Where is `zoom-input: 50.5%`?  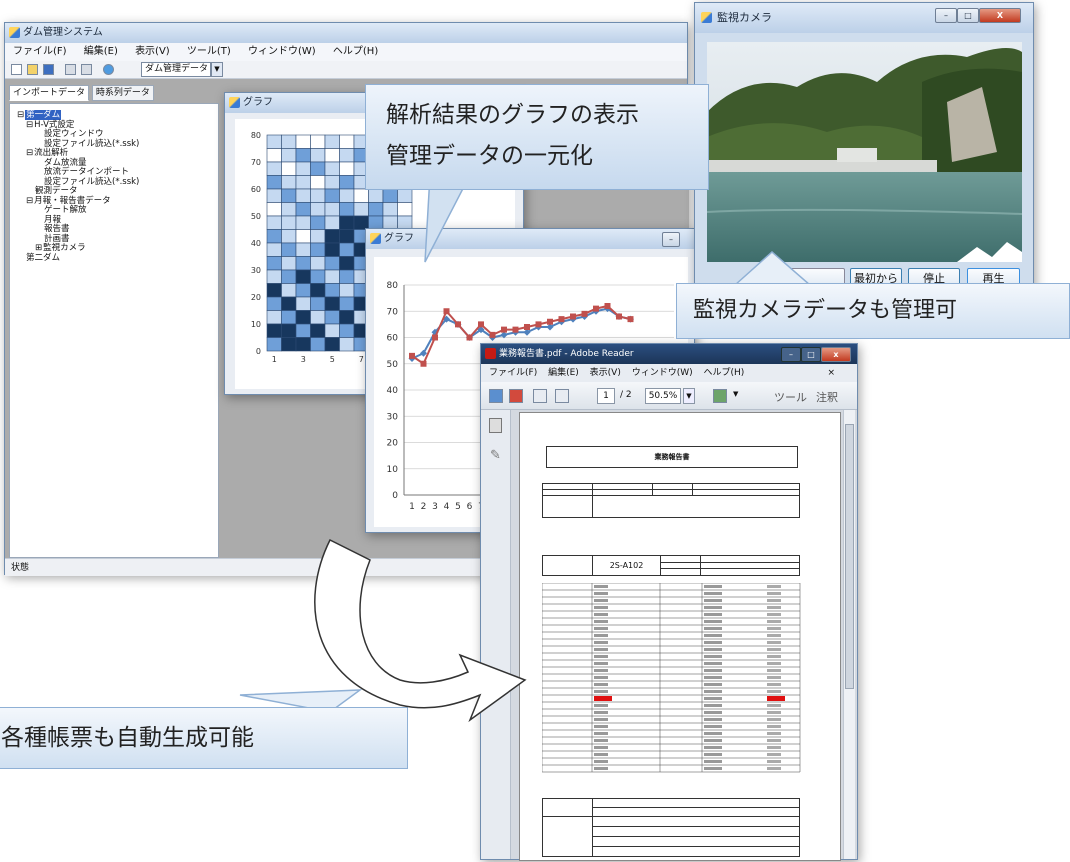
zoom-input: 50.5% is located at coordinates (663, 396).